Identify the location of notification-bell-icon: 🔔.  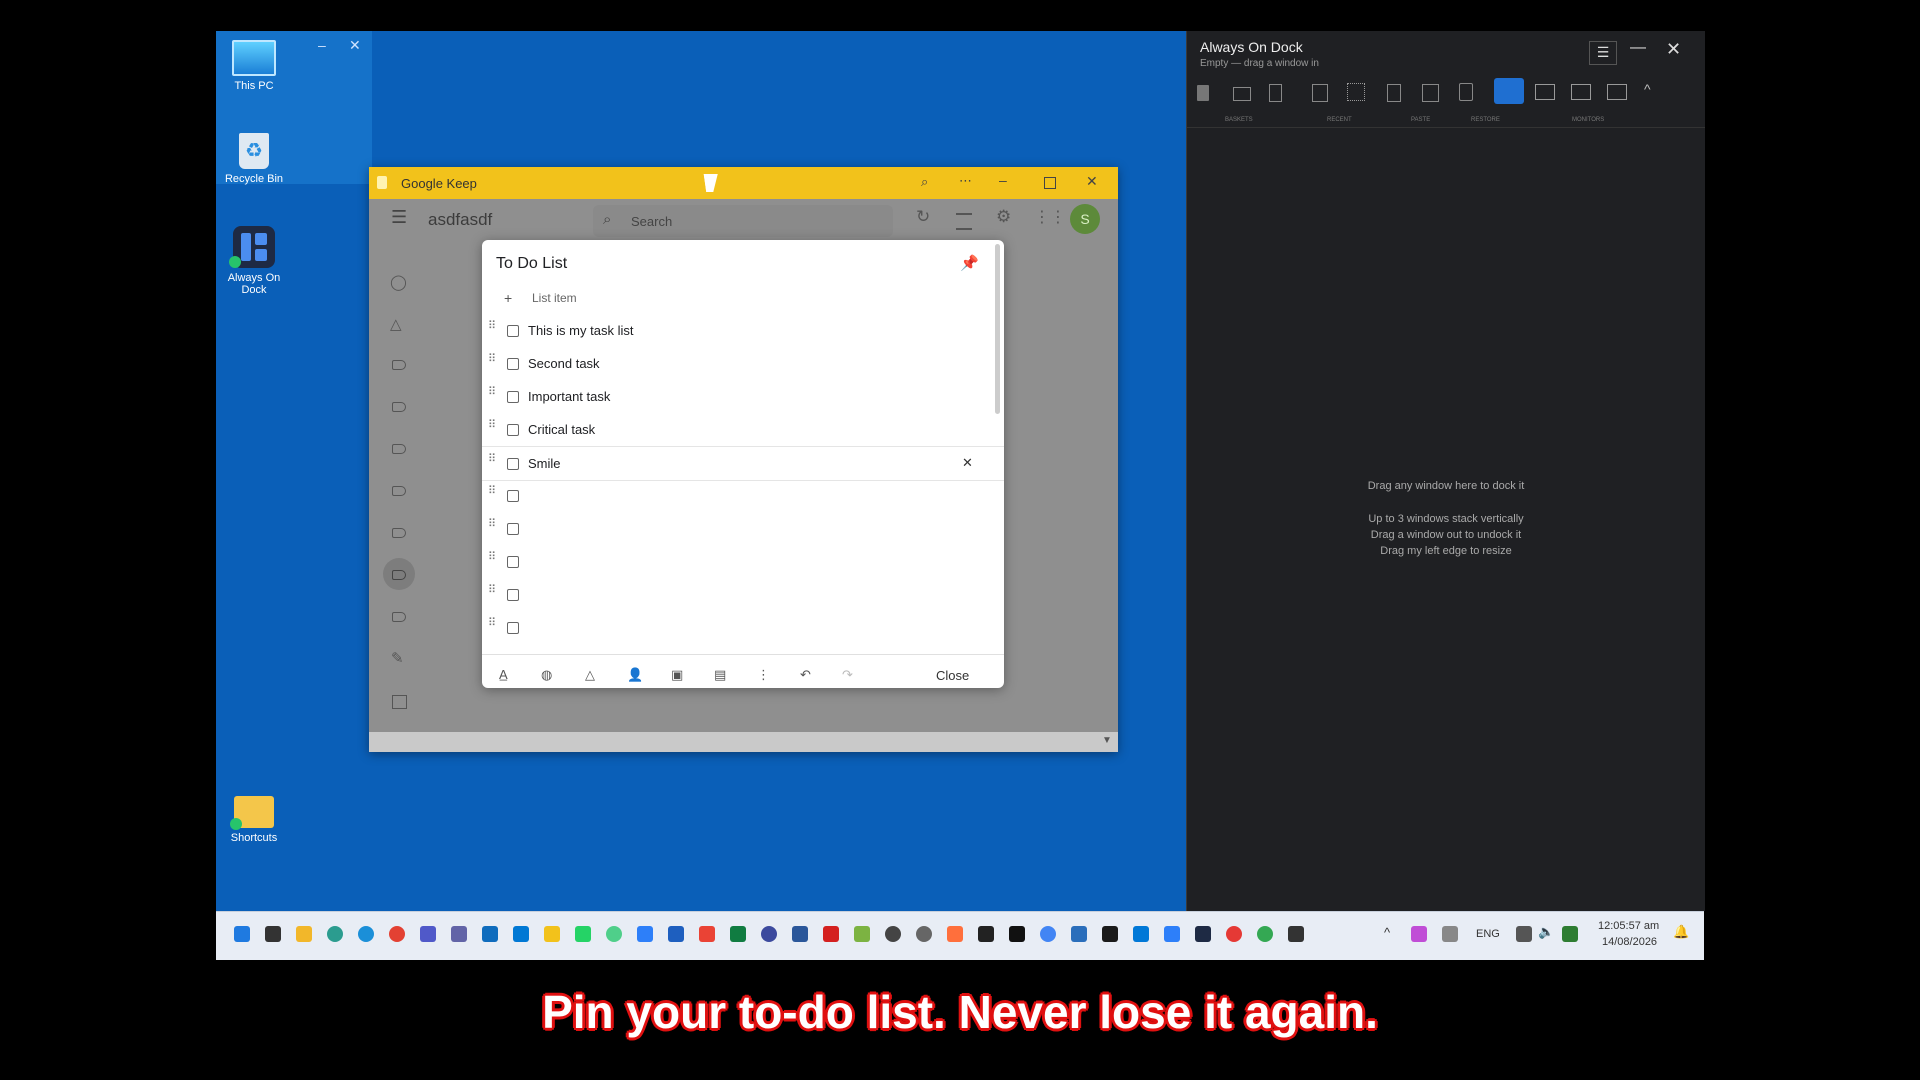
(1681, 932).